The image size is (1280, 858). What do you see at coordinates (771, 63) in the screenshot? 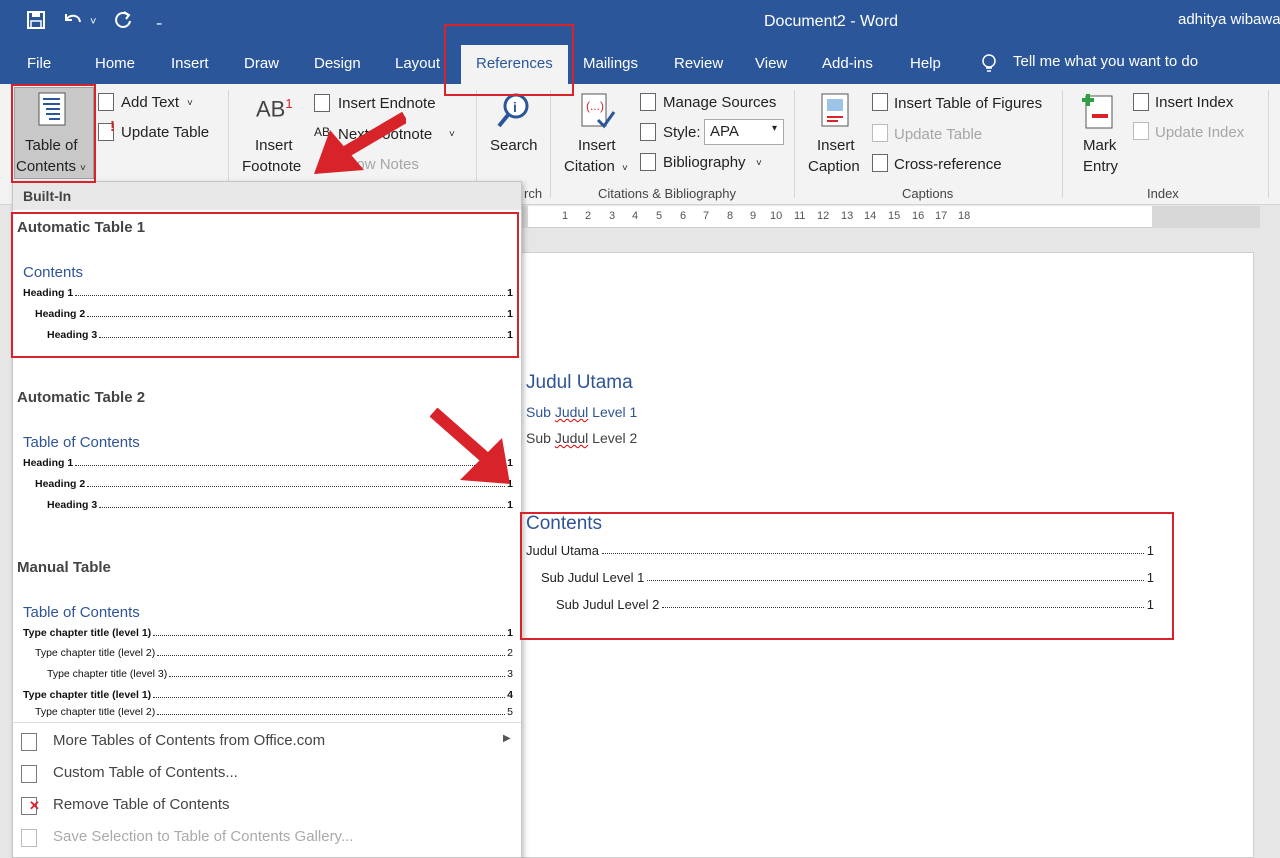
I see `tab-view: View` at bounding box center [771, 63].